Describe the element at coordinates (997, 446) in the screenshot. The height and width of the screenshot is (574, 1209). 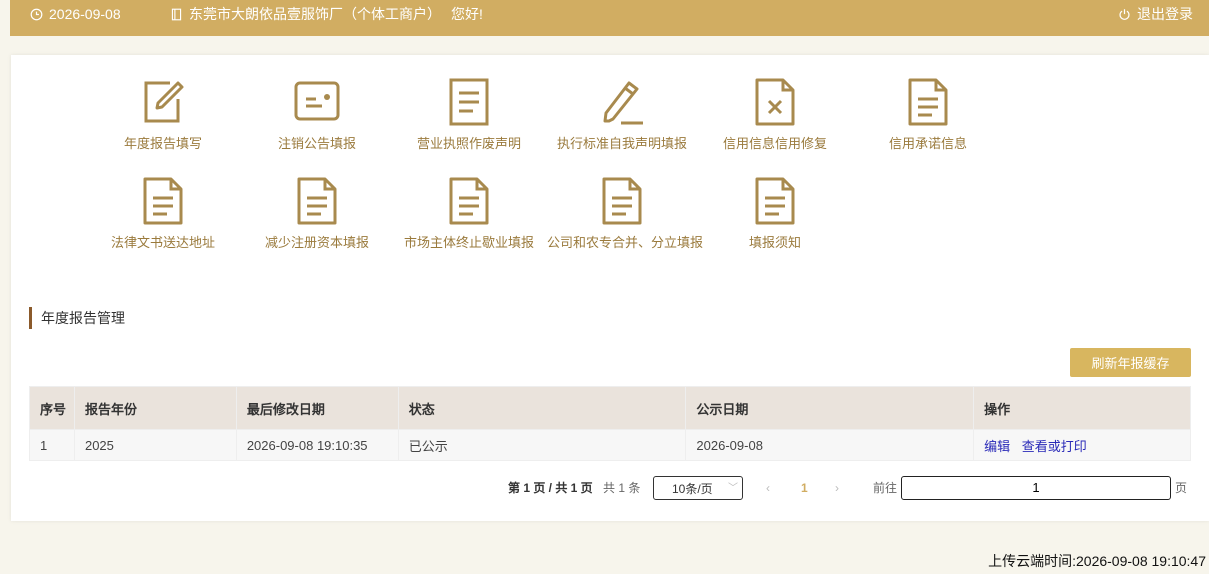
I see `edit-link: 编辑` at that location.